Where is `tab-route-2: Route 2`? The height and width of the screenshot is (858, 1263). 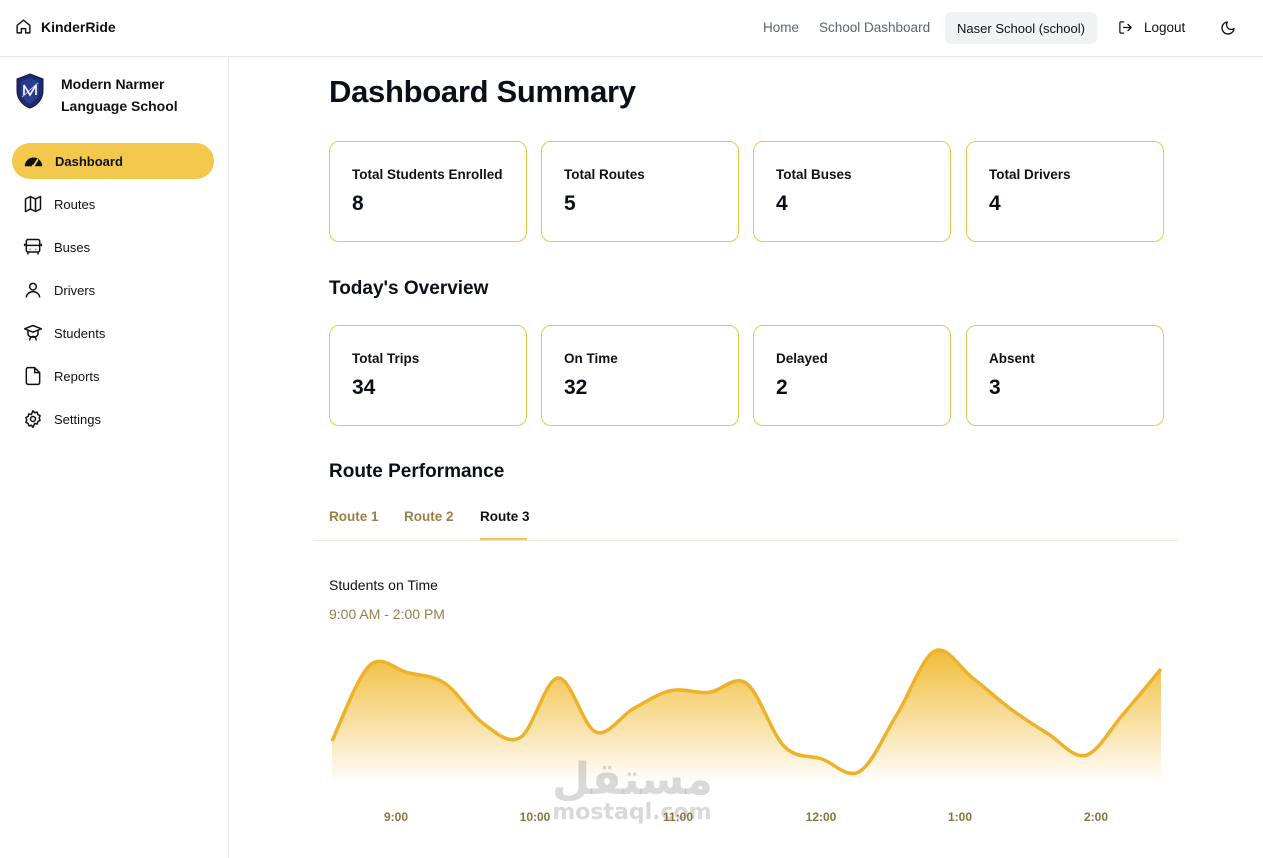 tab-route-2: Route 2 is located at coordinates (429, 516).